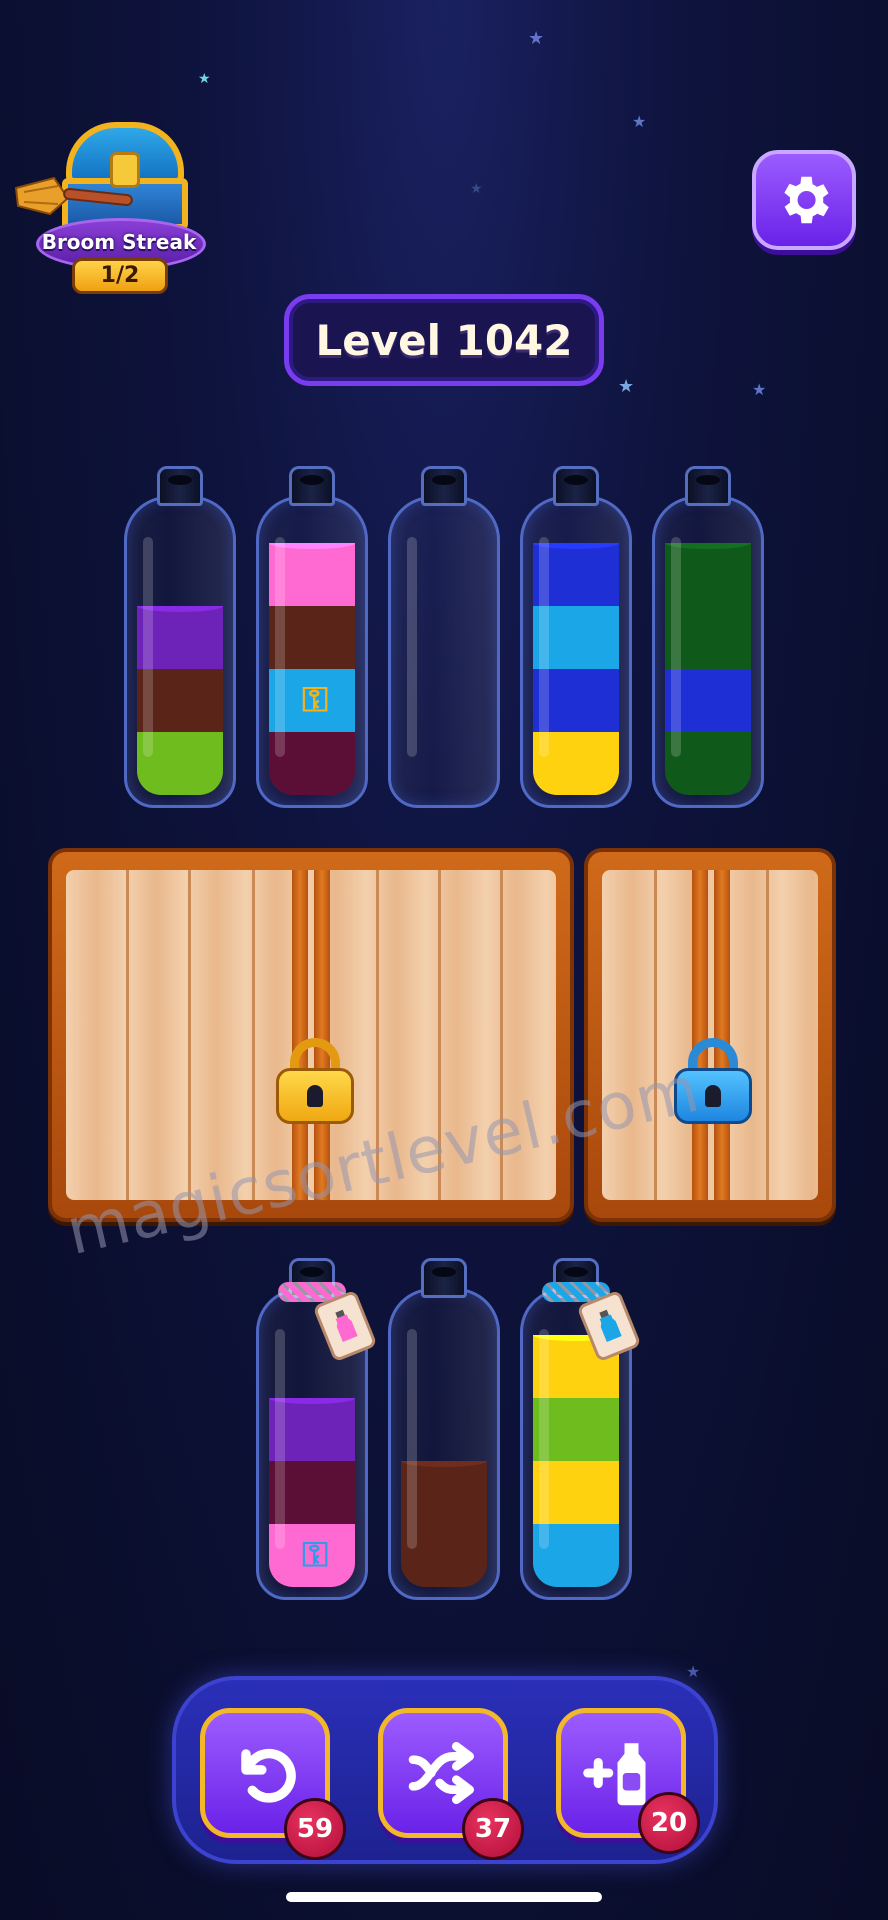  Describe the element at coordinates (268, 1775) in the screenshot. I see `undo-icon` at that location.